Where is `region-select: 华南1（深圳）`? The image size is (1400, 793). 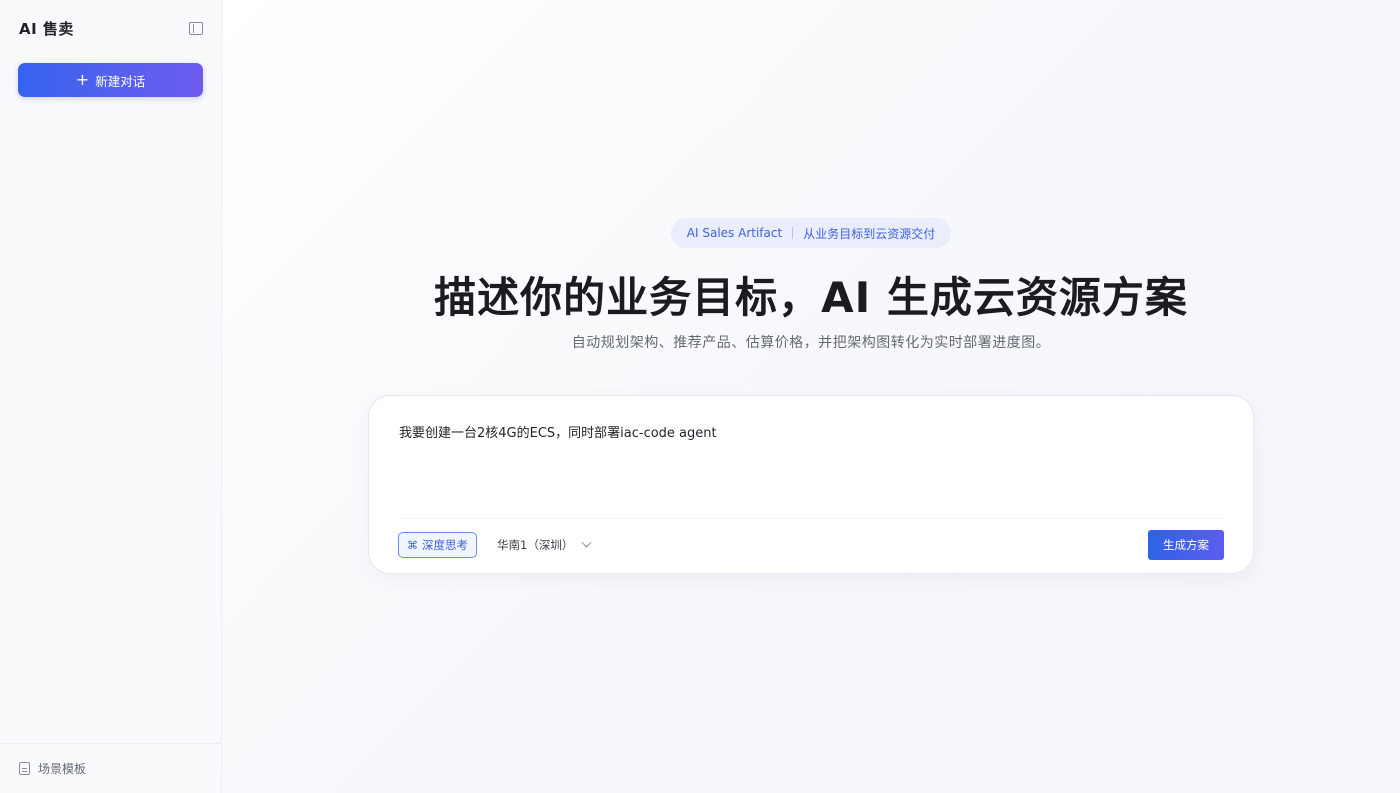 region-select: 华南1（深圳） is located at coordinates (544, 545).